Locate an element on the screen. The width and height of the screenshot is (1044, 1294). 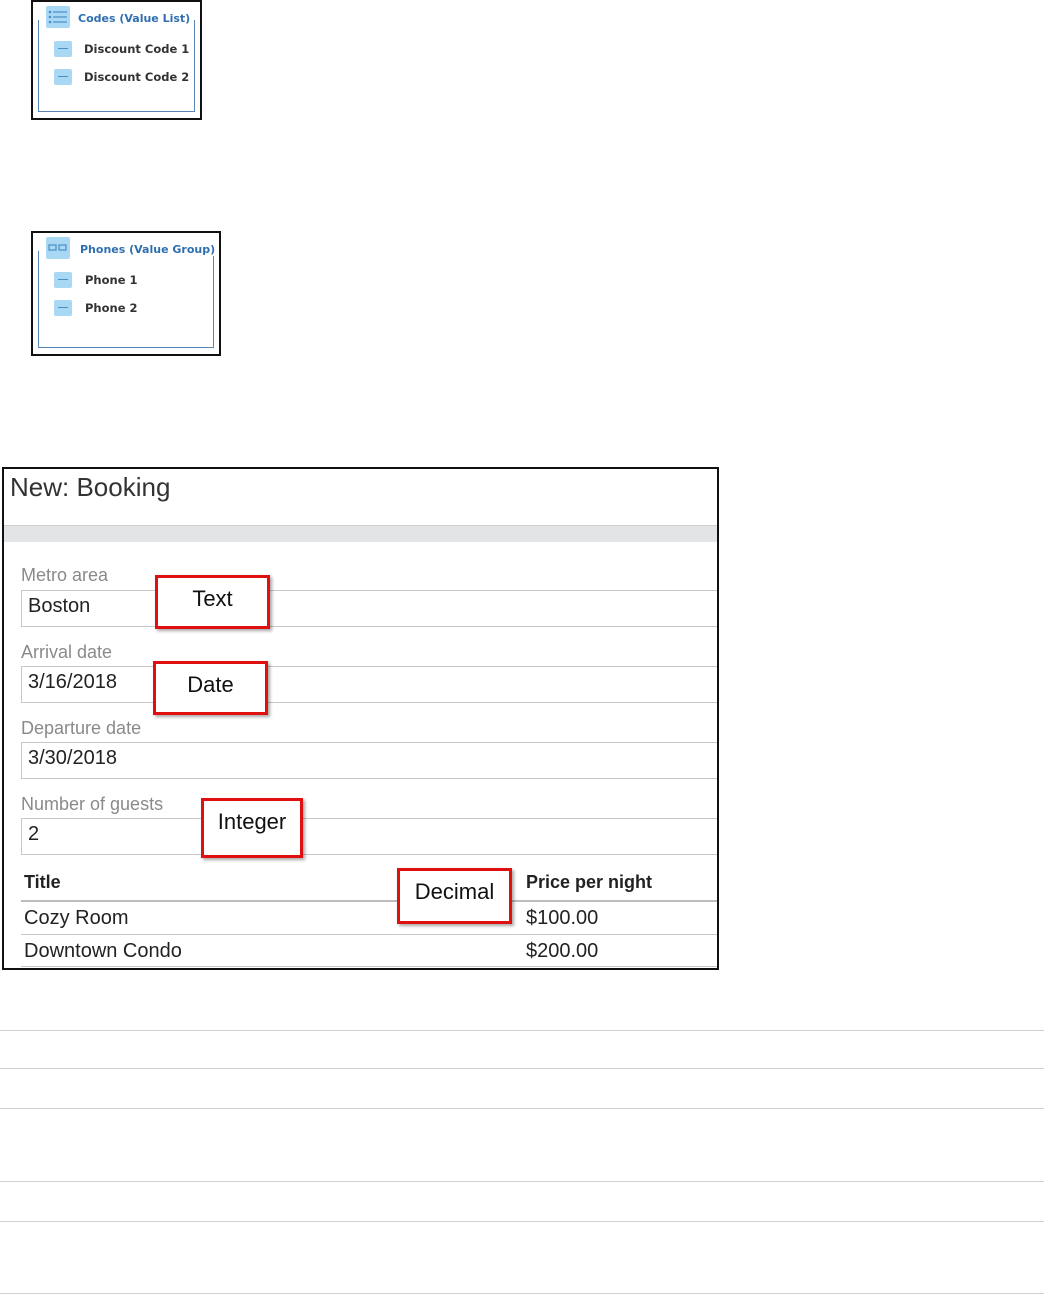
value-group-item: Phone 2 is located at coordinates (111, 308).